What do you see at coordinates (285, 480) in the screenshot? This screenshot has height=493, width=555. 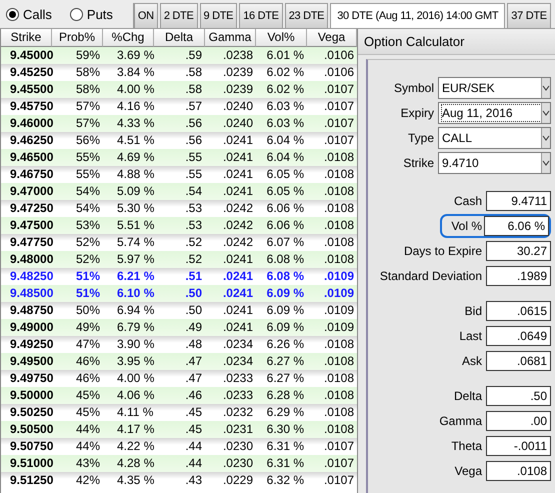 I see `table-cell-text: 6.32 %` at bounding box center [285, 480].